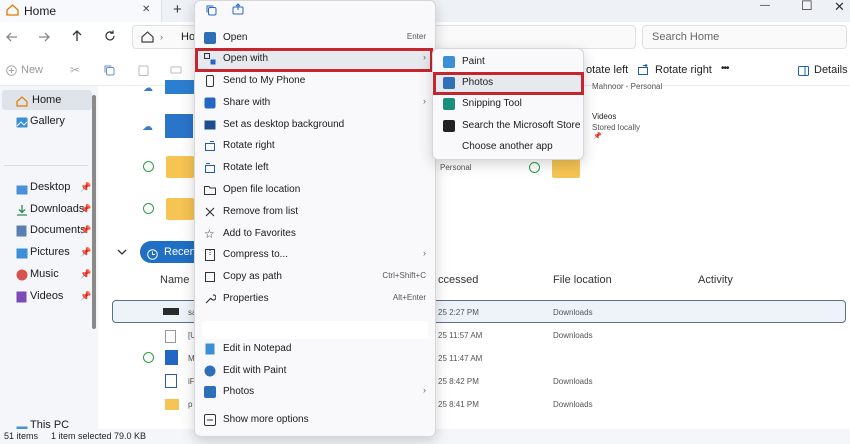  I want to click on zip-icon, so click(210, 255).